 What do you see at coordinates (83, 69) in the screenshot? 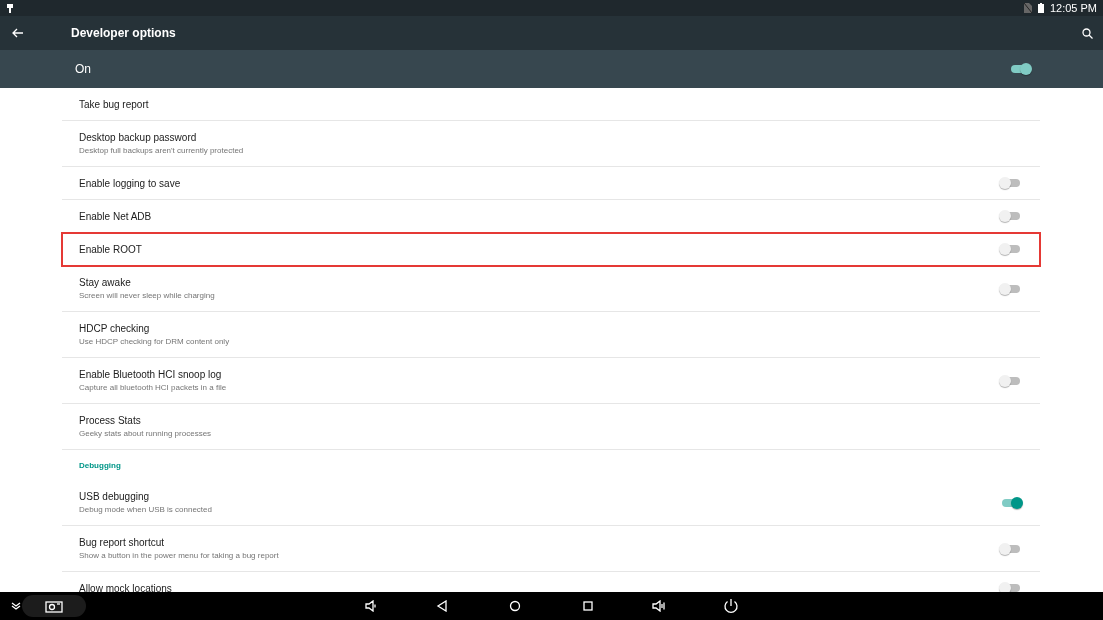
I see `master-switch-label: On` at bounding box center [83, 69].